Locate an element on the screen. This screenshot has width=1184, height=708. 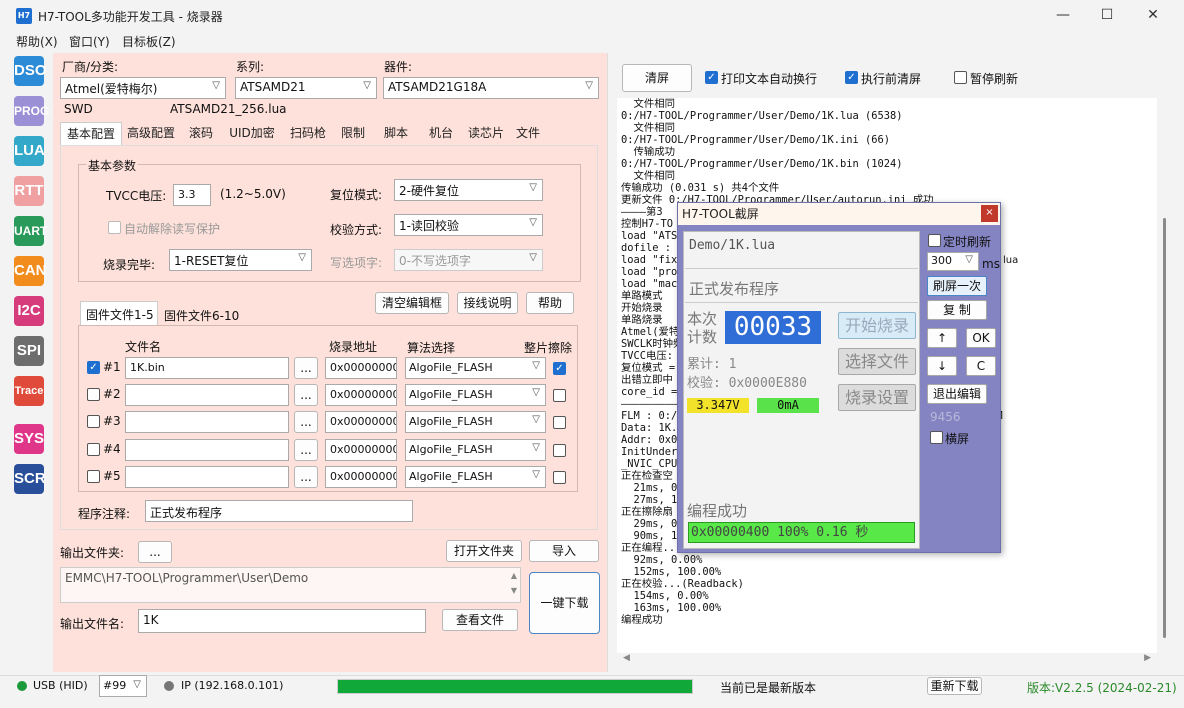
part-select: ATSAMD21G18A ▽ is located at coordinates (491, 88).